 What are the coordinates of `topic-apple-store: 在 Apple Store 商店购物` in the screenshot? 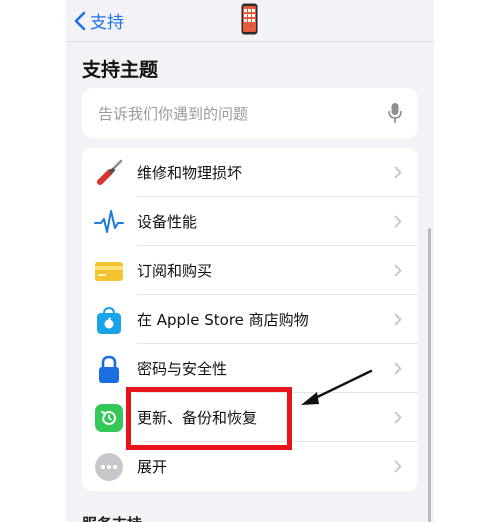 It's located at (250, 319).